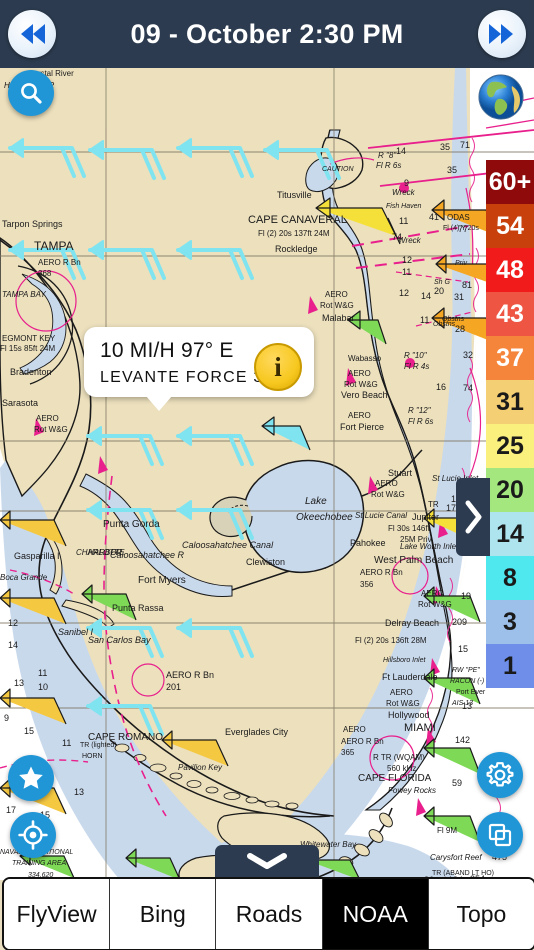  What do you see at coordinates (447, 830) in the screenshot?
I see `map-label: Fl 9M` at bounding box center [447, 830].